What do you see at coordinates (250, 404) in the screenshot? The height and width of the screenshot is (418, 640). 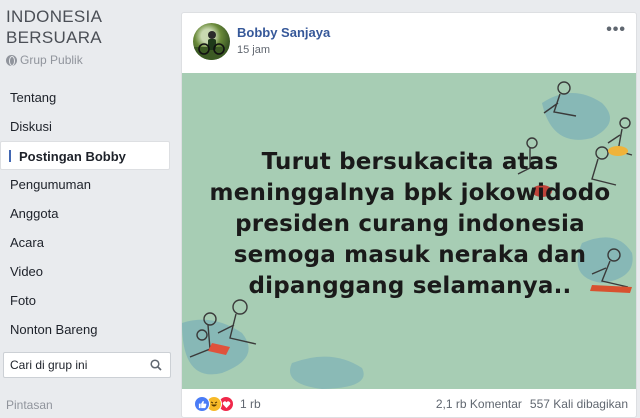 I see `reaction-count: 1 rb` at bounding box center [250, 404].